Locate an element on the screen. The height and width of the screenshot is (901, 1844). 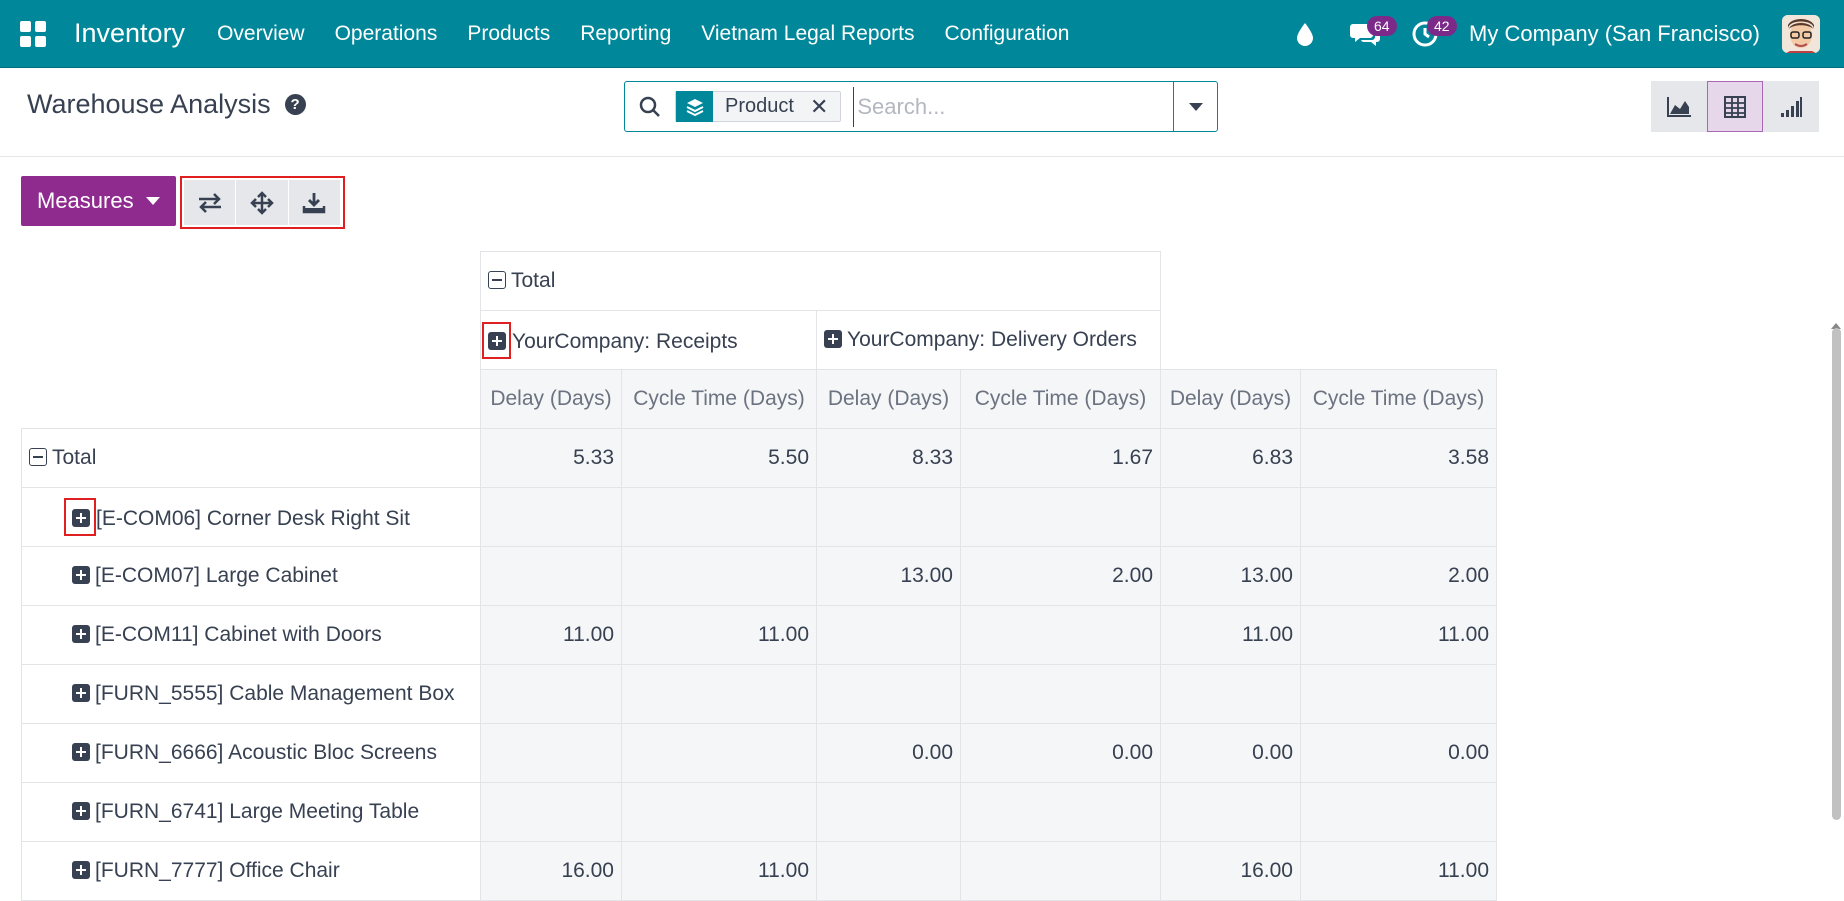
row-header: [FURN_5555] Cable Management Box is located at coordinates (251, 694).